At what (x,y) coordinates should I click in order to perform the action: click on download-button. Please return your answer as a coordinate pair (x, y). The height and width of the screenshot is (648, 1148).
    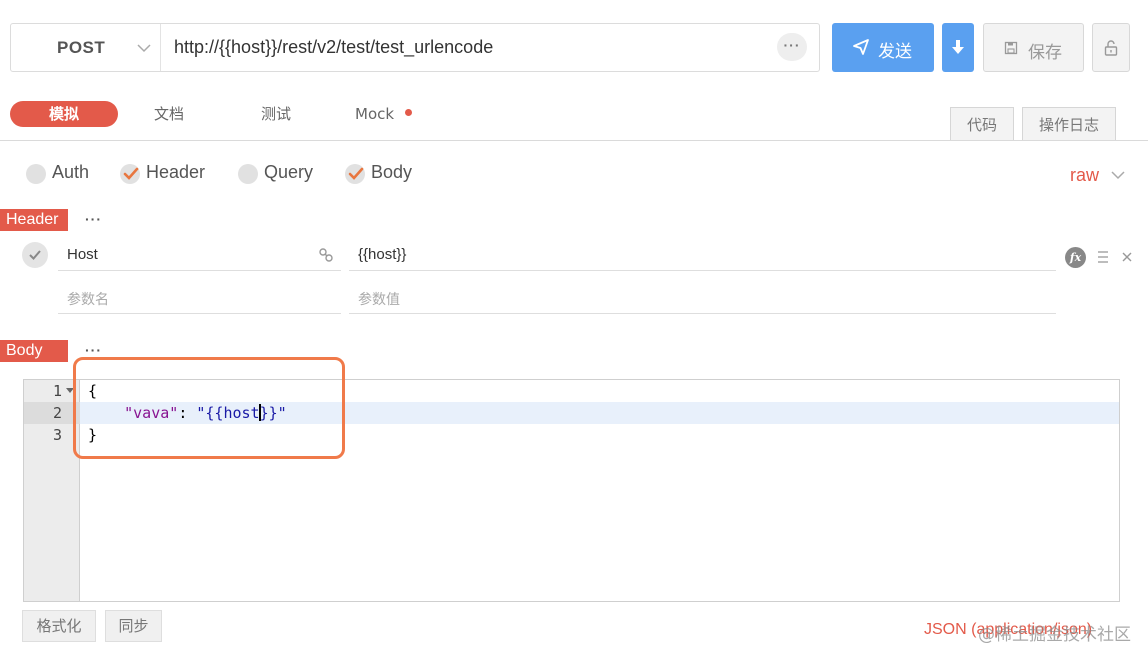
    Looking at the image, I should click on (958, 47).